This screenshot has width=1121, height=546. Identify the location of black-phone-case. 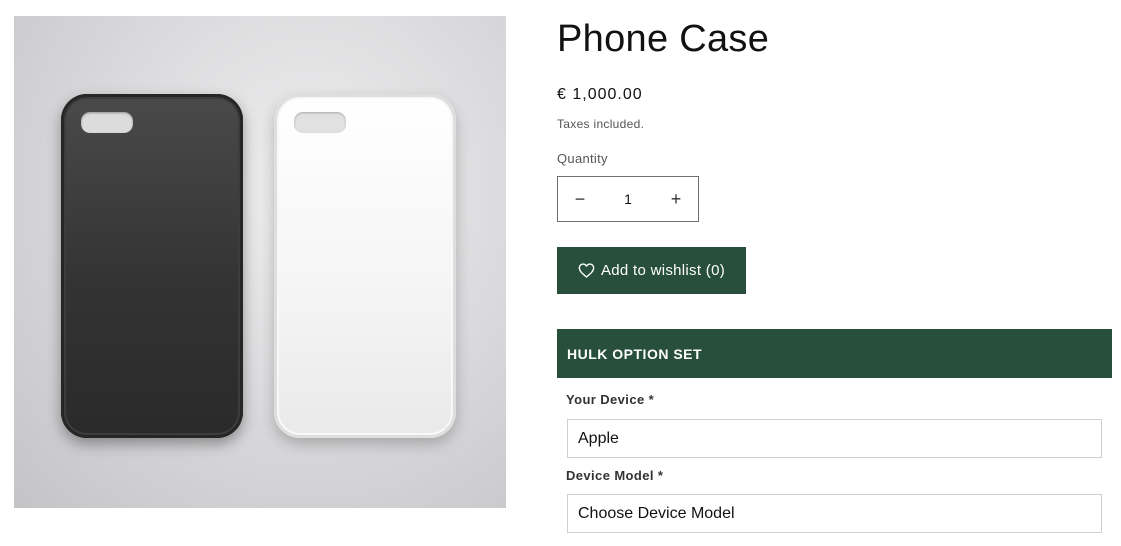
(152, 266).